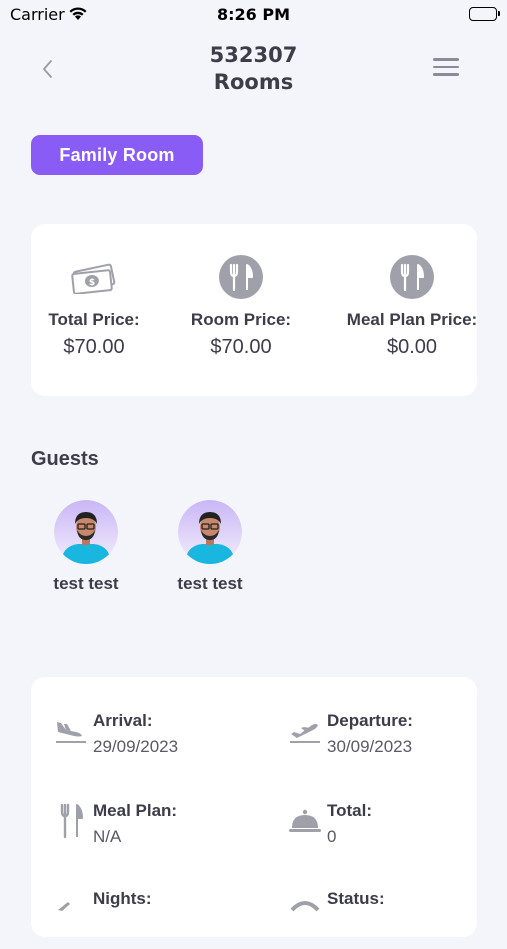 This screenshot has height=949, width=507. What do you see at coordinates (153, 831) in the screenshot?
I see `detail-meal-plan: Meal Plan: N/A` at bounding box center [153, 831].